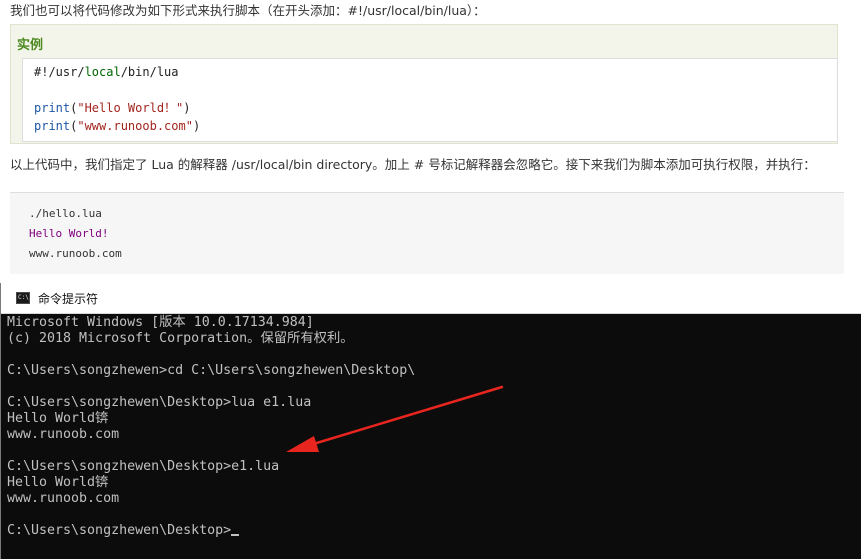 The width and height of the screenshot is (861, 560). Describe the element at coordinates (75, 253) in the screenshot. I see `output-site: www.runoob.com` at that location.